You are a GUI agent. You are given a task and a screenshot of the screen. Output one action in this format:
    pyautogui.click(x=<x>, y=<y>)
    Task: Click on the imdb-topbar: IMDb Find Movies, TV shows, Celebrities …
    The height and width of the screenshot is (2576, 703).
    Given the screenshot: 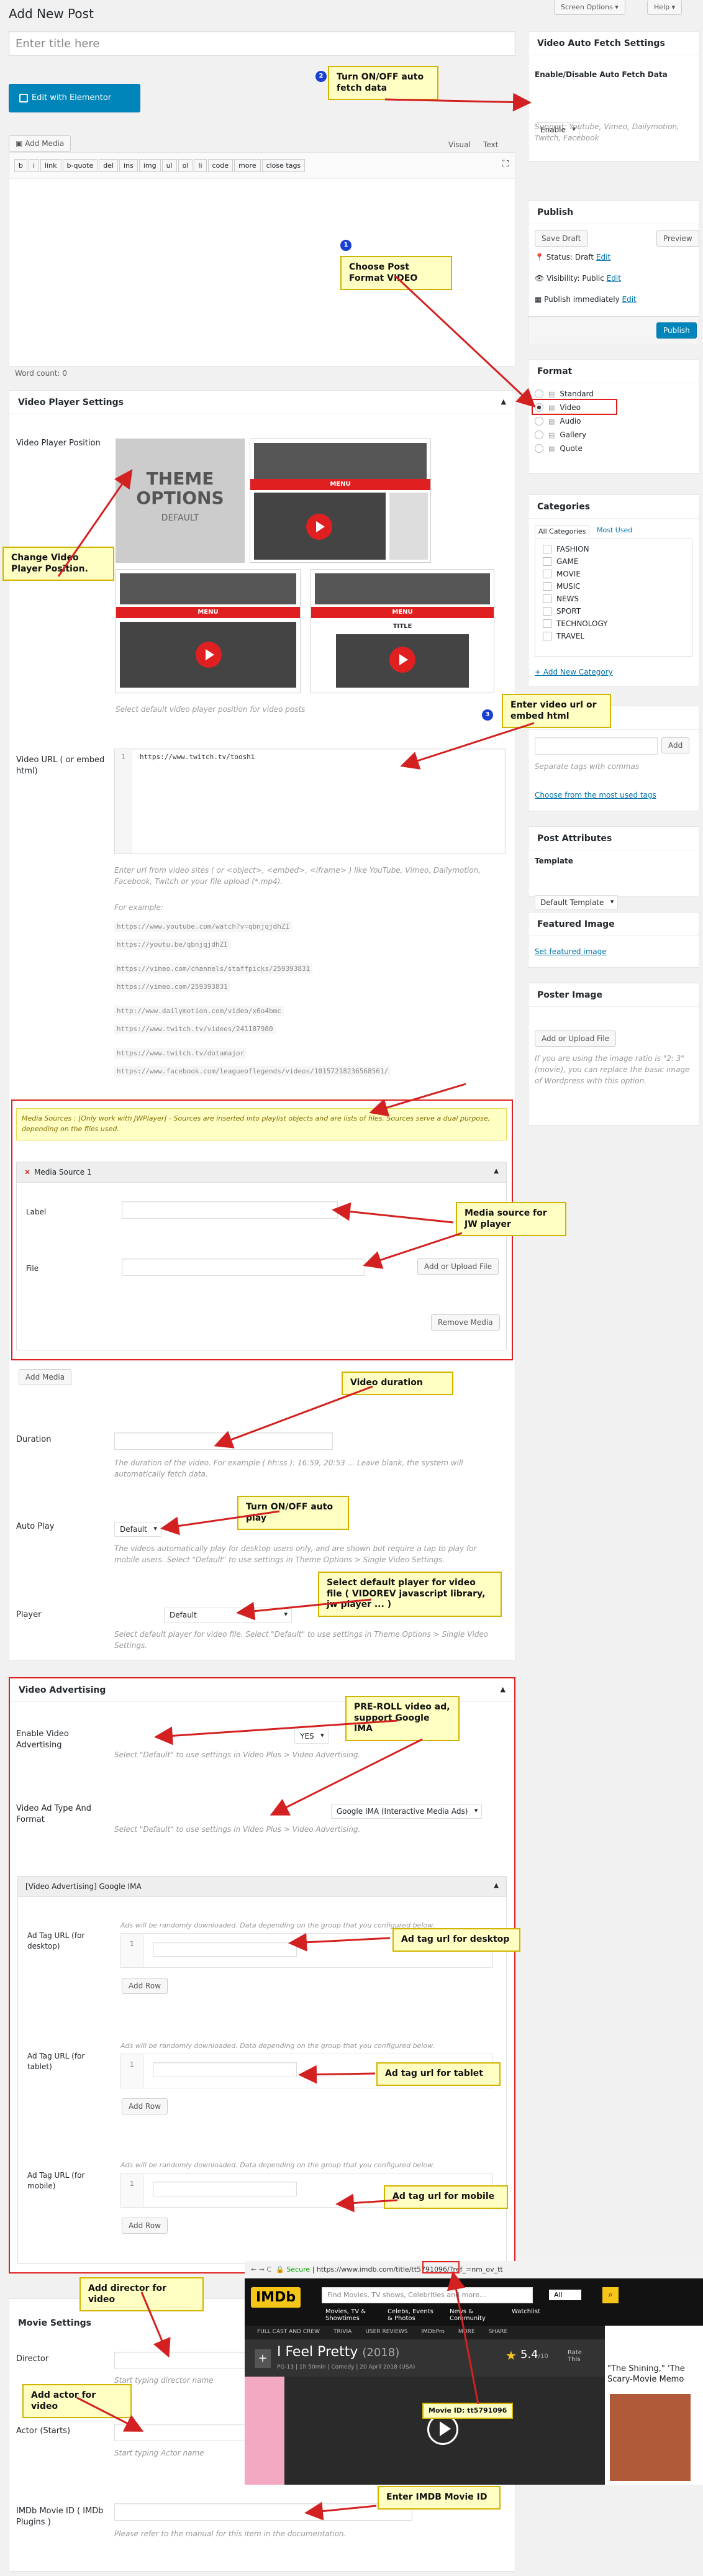 What is the action you would take?
    pyautogui.click(x=474, y=2302)
    